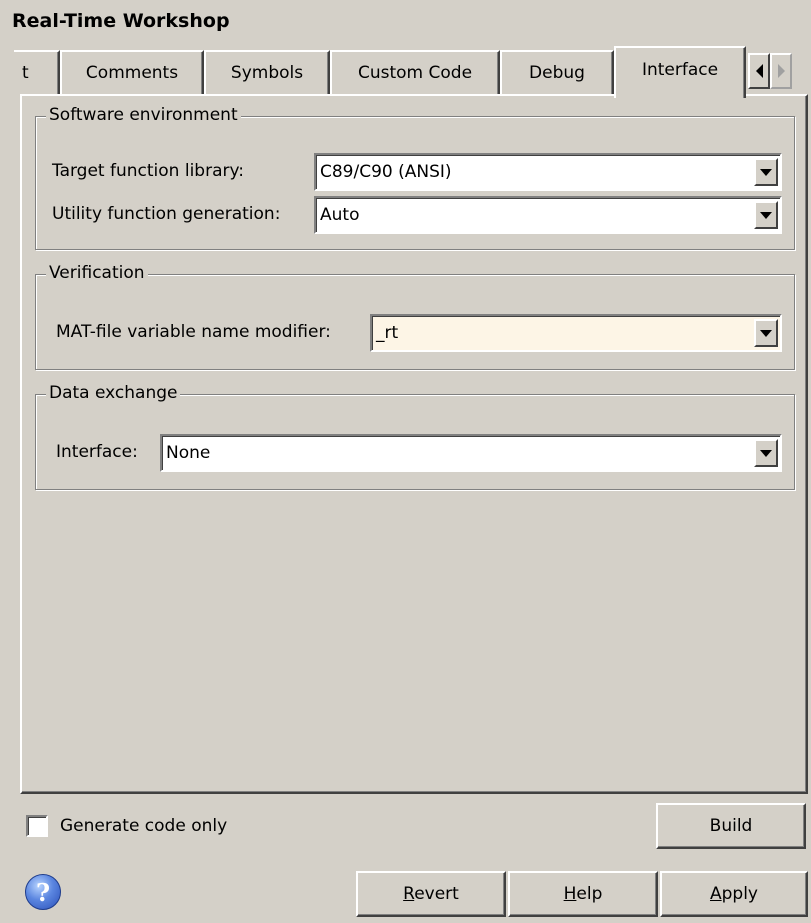  I want to click on build-button-label: Build, so click(731, 826).